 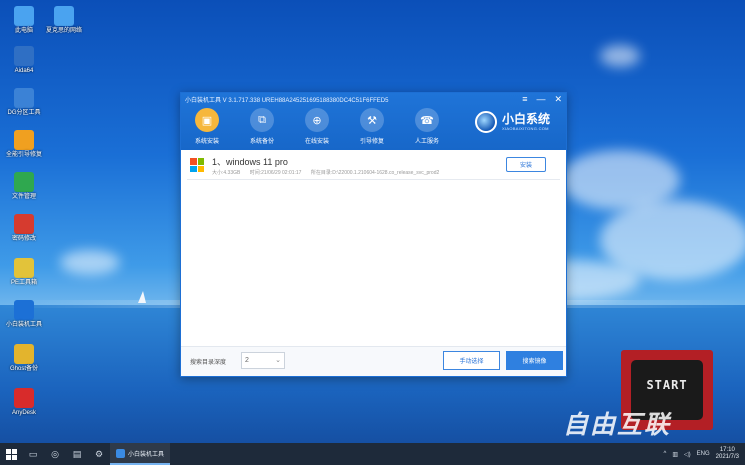 What do you see at coordinates (275, 173) in the screenshot?
I see `image-date: 时间:21/06/29 02:01:17` at bounding box center [275, 173].